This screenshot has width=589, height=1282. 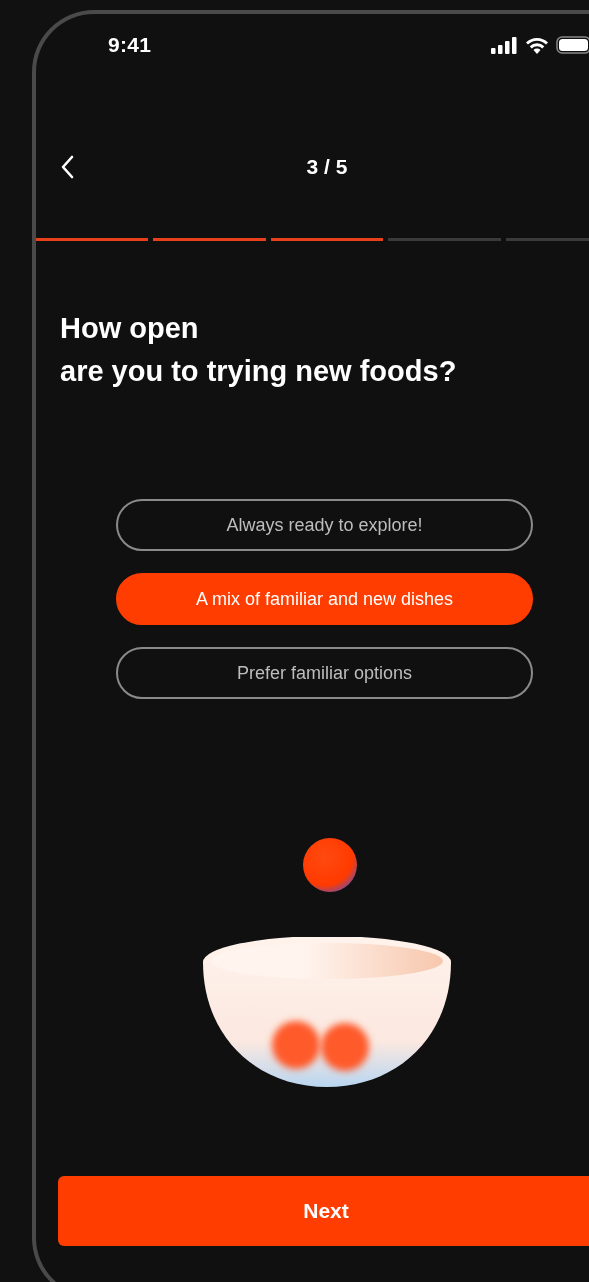 I want to click on signal-icon, so click(x=504, y=45).